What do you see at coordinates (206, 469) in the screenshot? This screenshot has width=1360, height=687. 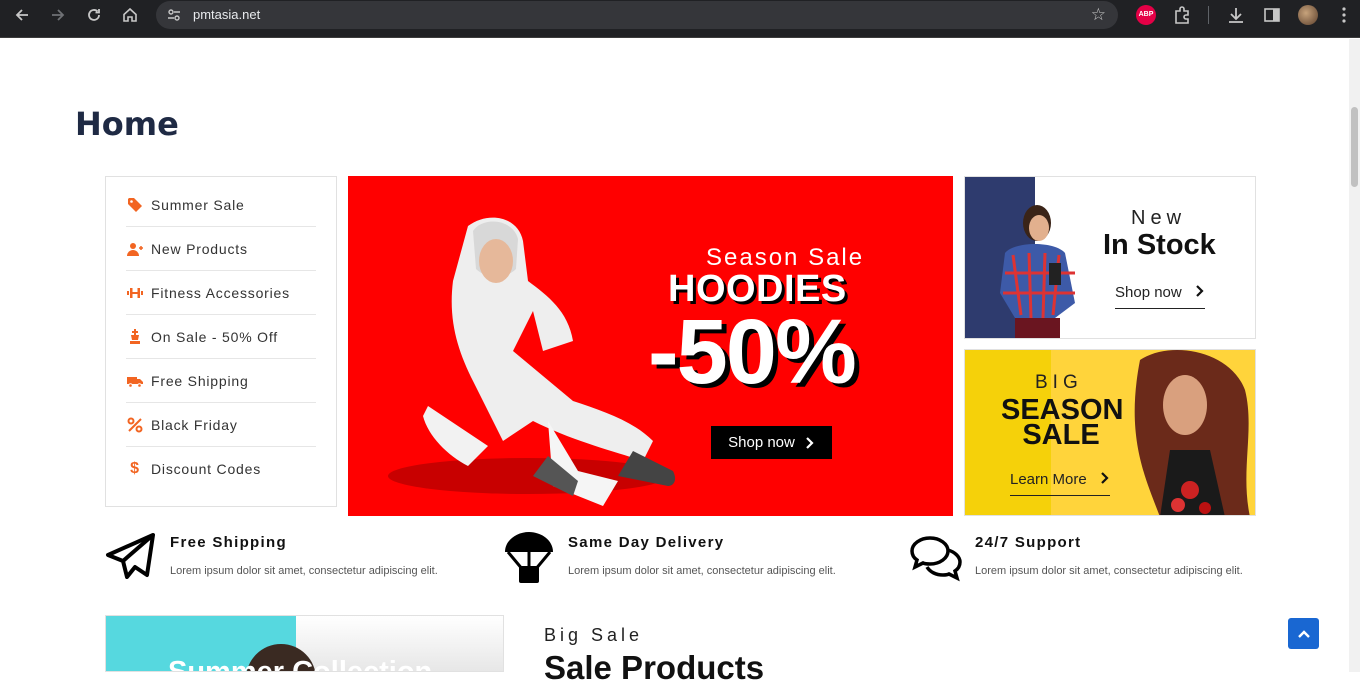 I see `sidebar-item-label: Discount Codes` at bounding box center [206, 469].